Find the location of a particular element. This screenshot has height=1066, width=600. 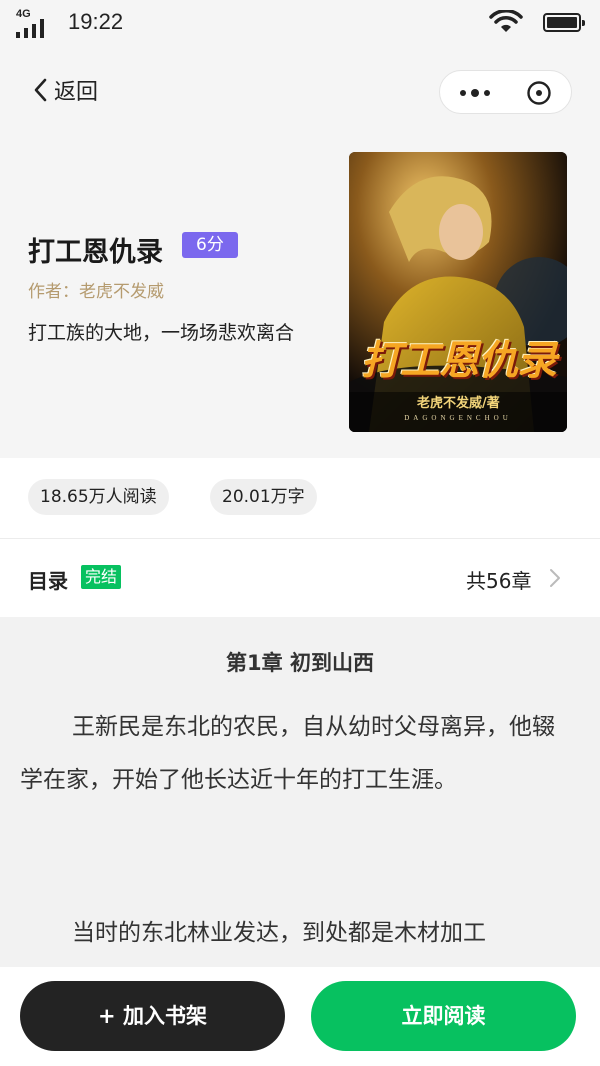

word-count-chip: 20.01万字 is located at coordinates (263, 497).